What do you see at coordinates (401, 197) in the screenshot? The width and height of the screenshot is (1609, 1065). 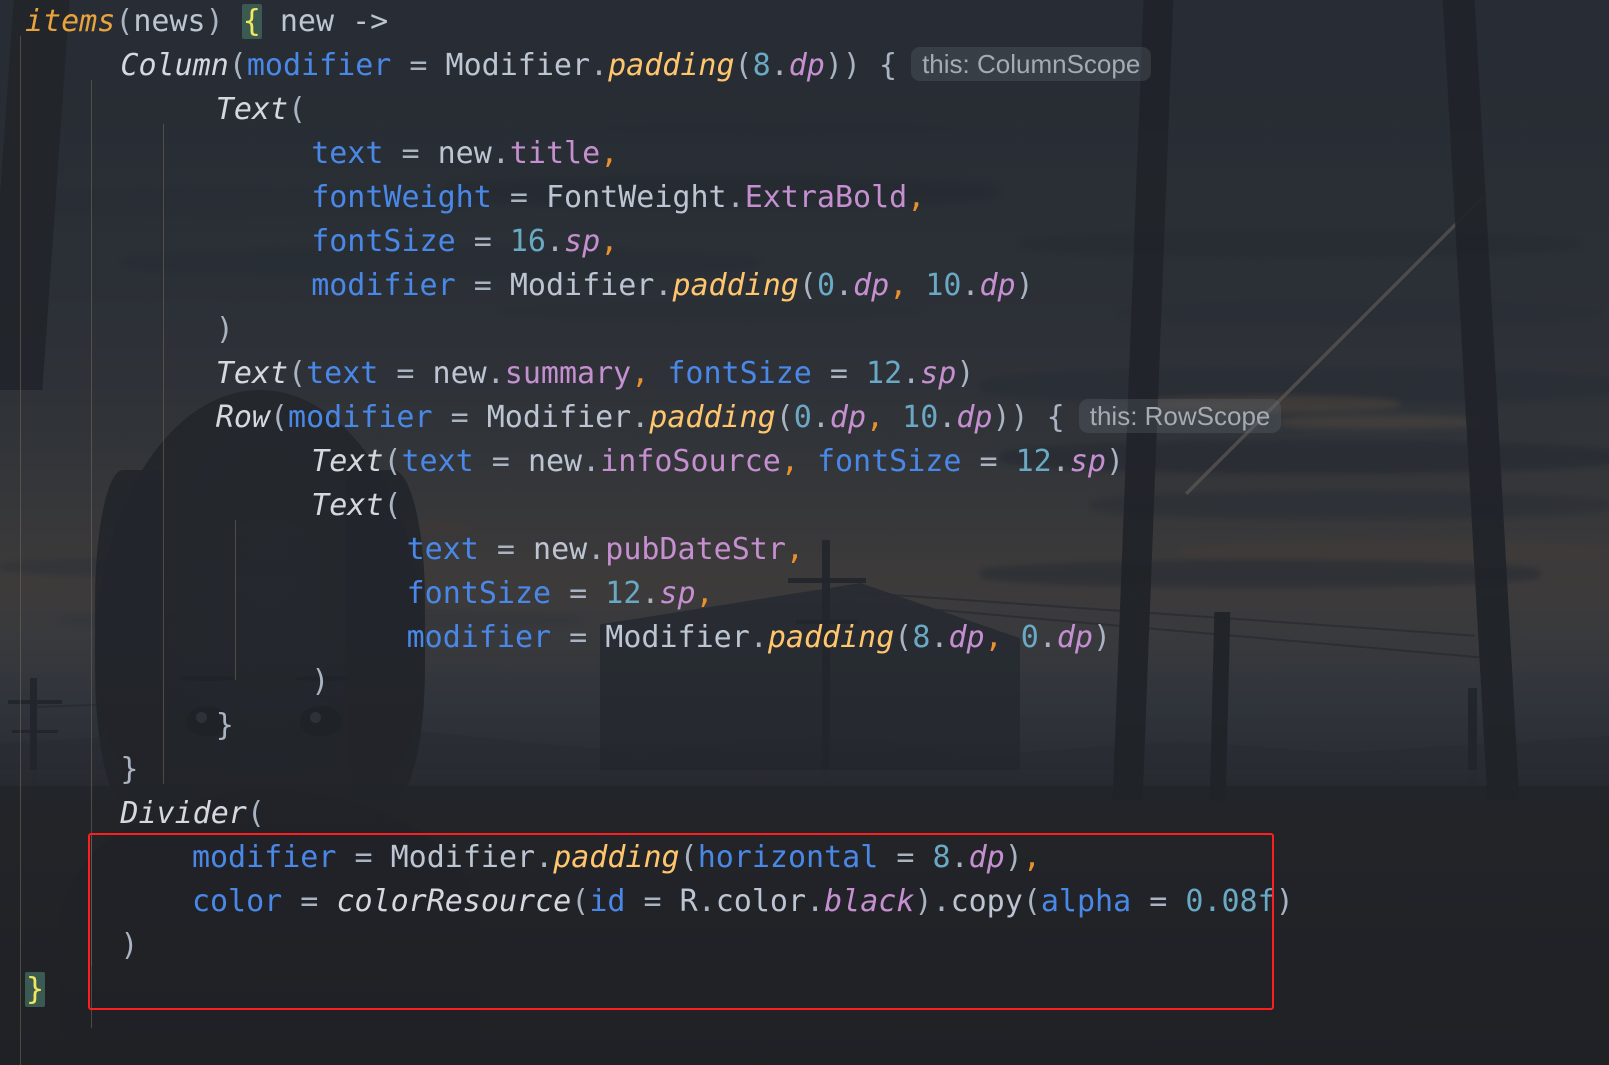 I see `code-token: fontWeight` at bounding box center [401, 197].